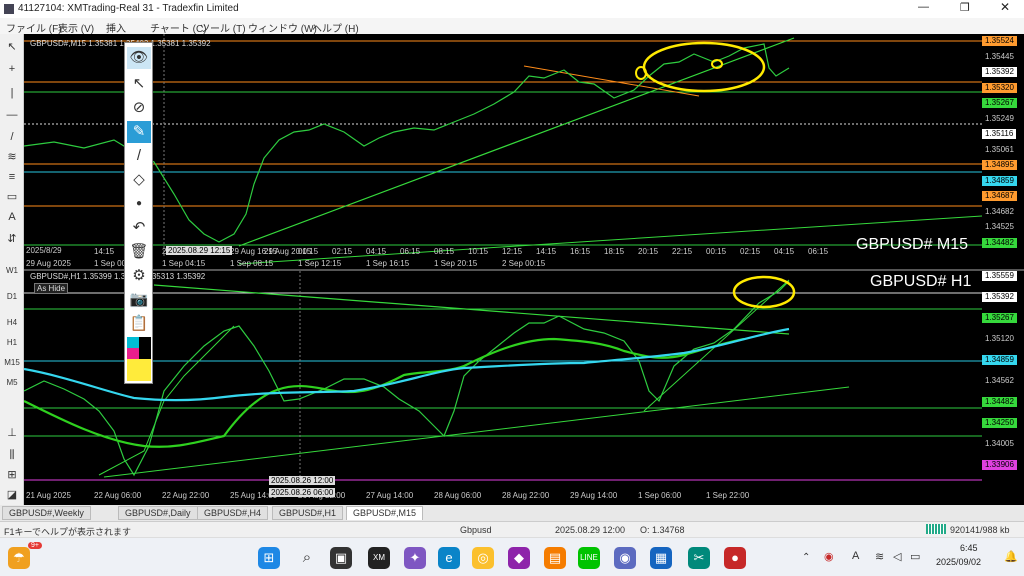  I want to click on ime-icon: A, so click(855, 556).